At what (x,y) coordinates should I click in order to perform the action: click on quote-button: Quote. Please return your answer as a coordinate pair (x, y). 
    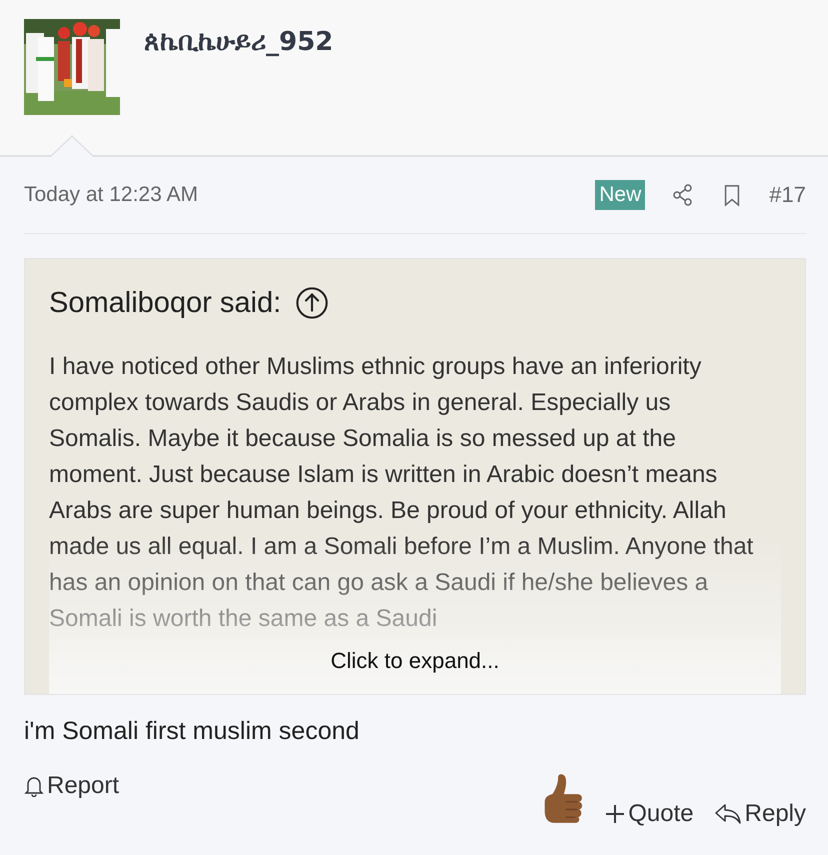
    Looking at the image, I should click on (649, 814).